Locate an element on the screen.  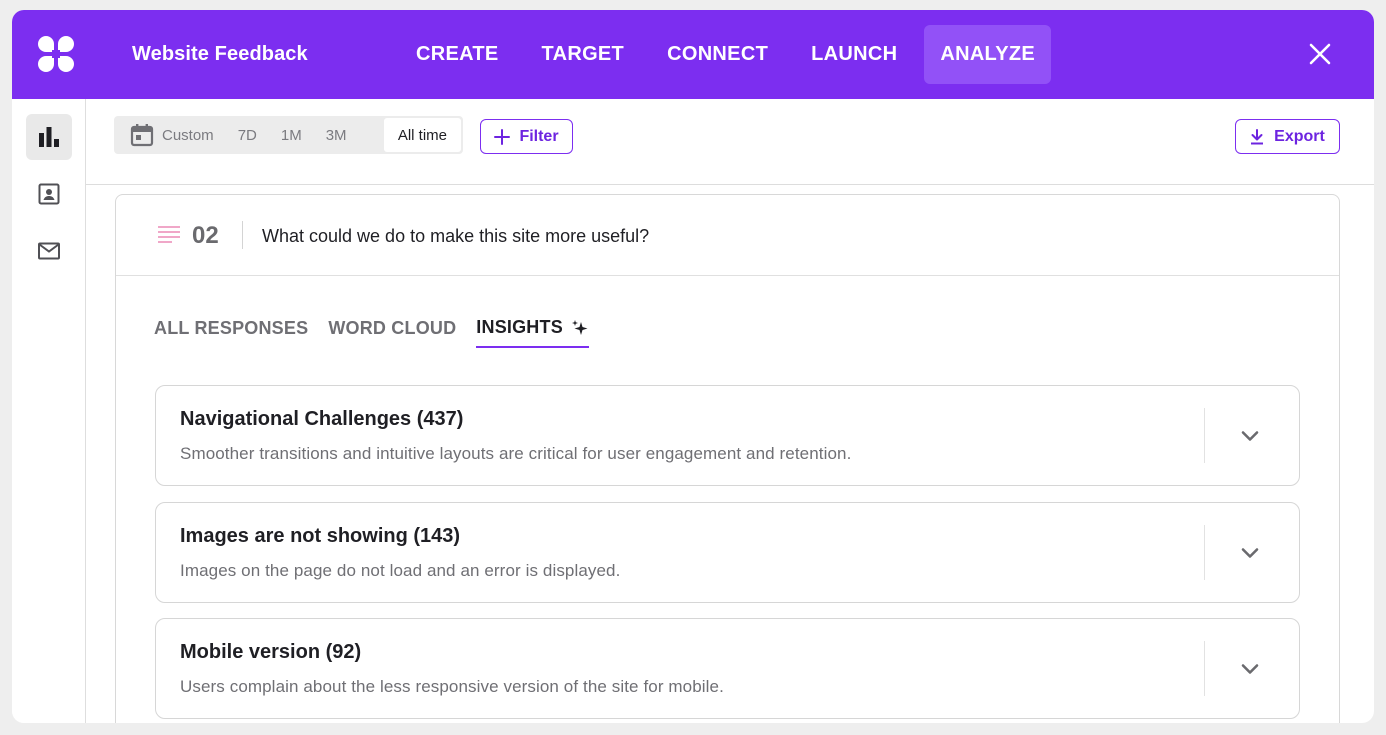
nav-launch: LAUNCH is located at coordinates (854, 54).